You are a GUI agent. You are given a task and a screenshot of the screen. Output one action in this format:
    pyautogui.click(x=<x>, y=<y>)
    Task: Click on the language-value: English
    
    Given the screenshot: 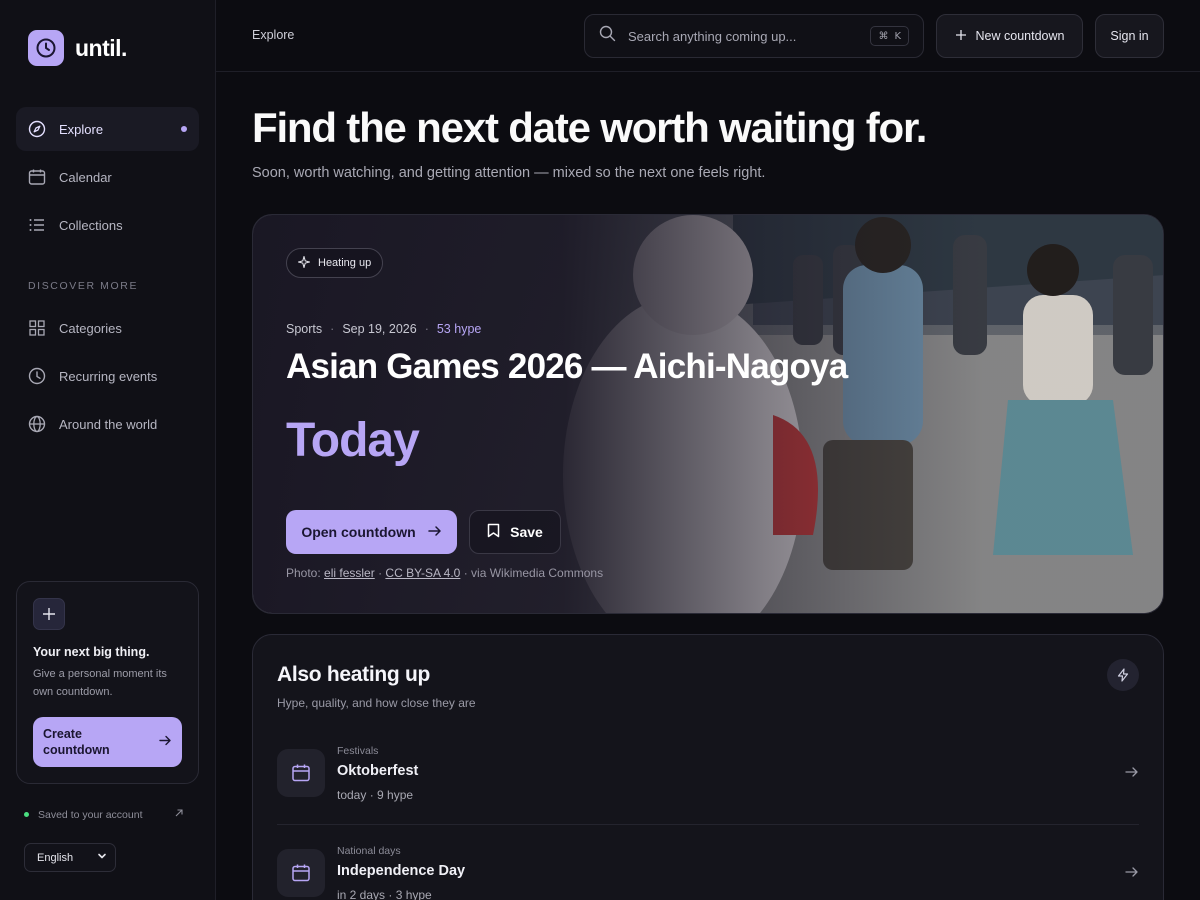 What is the action you would take?
    pyautogui.click(x=55, y=857)
    